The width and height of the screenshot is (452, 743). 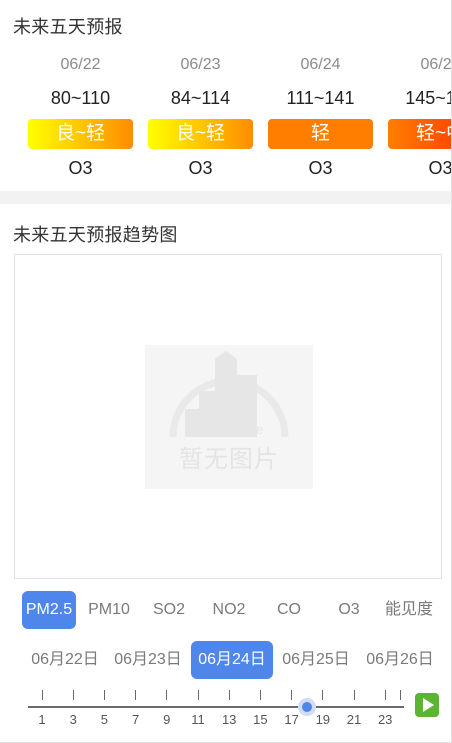 I want to click on timeline-hour-label: 19, so click(x=323, y=719).